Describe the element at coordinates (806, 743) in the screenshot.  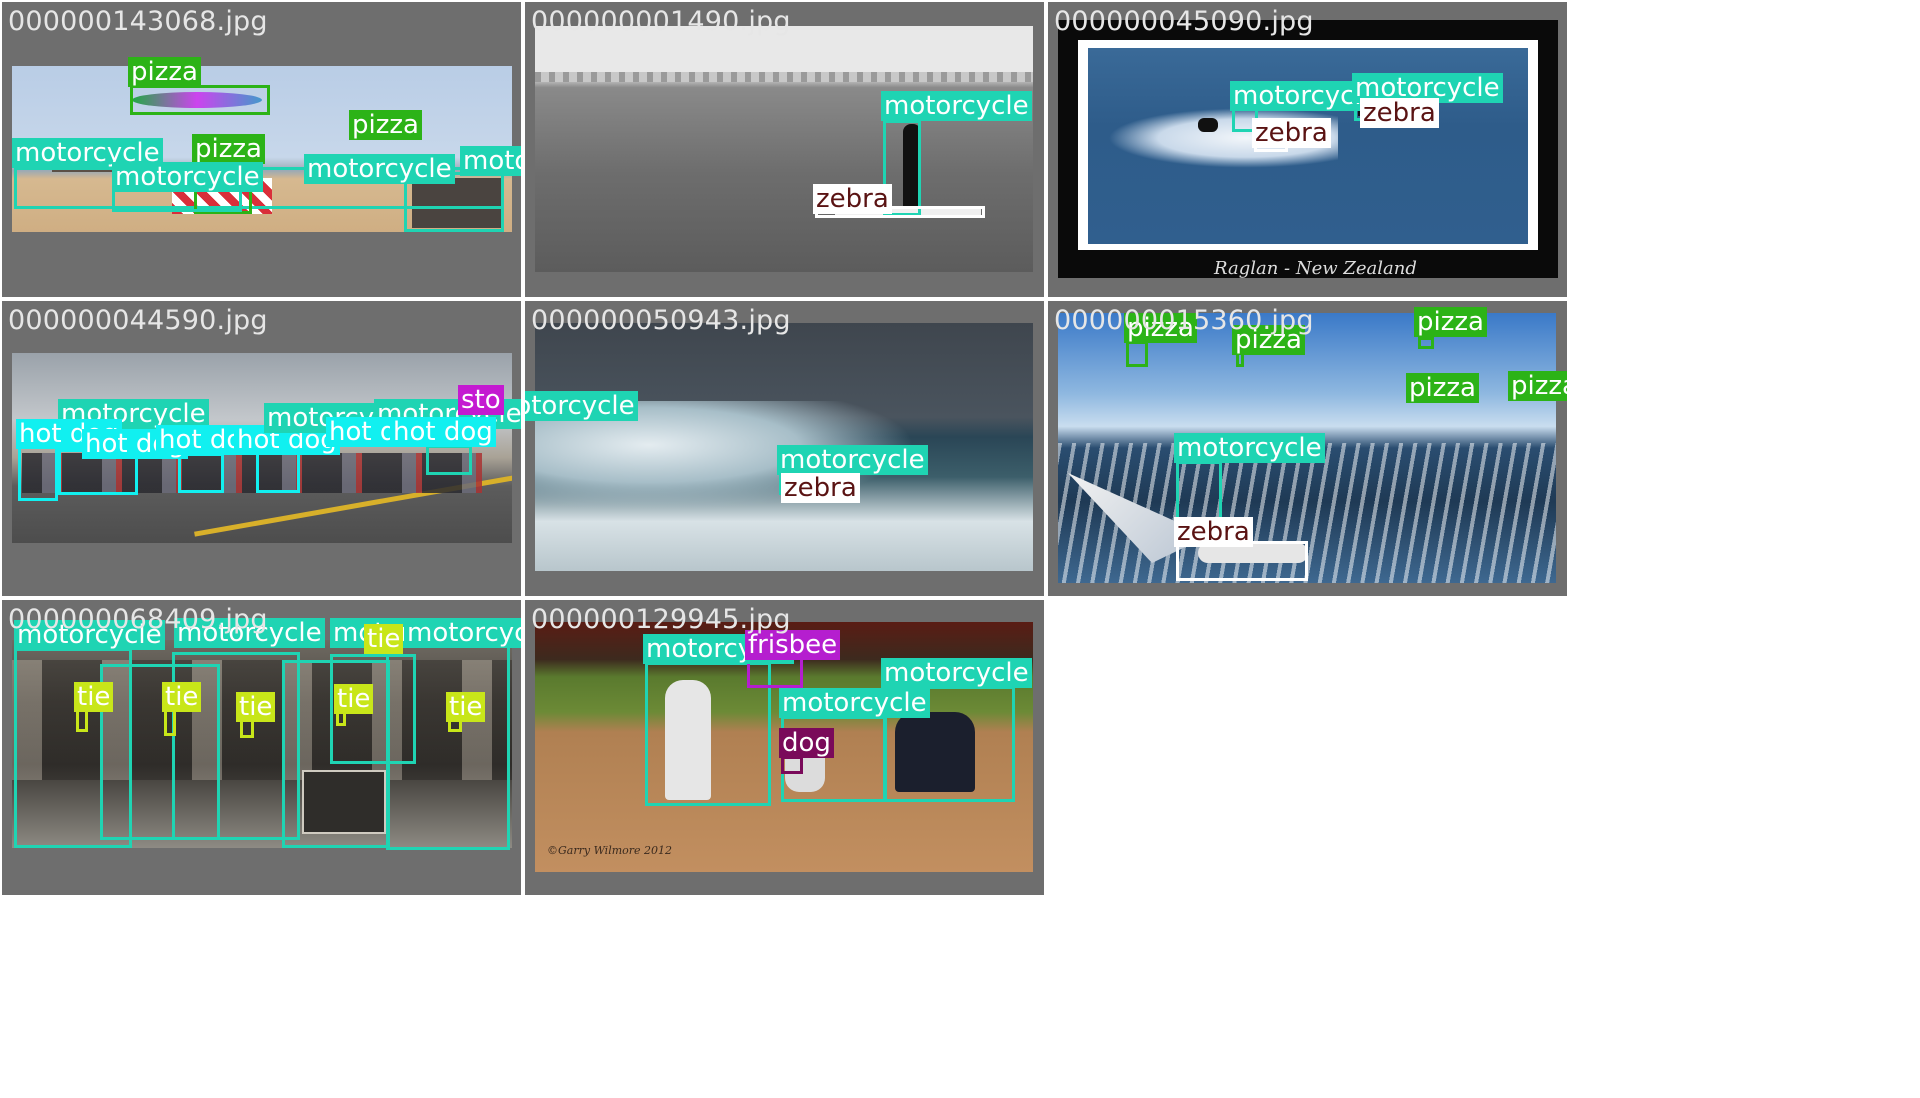
I see `detection-label: dog` at that location.